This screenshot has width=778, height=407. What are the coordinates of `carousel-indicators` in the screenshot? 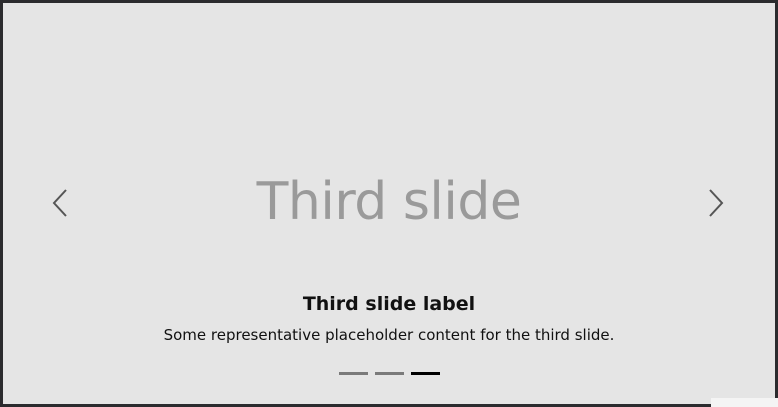 It's located at (389, 373).